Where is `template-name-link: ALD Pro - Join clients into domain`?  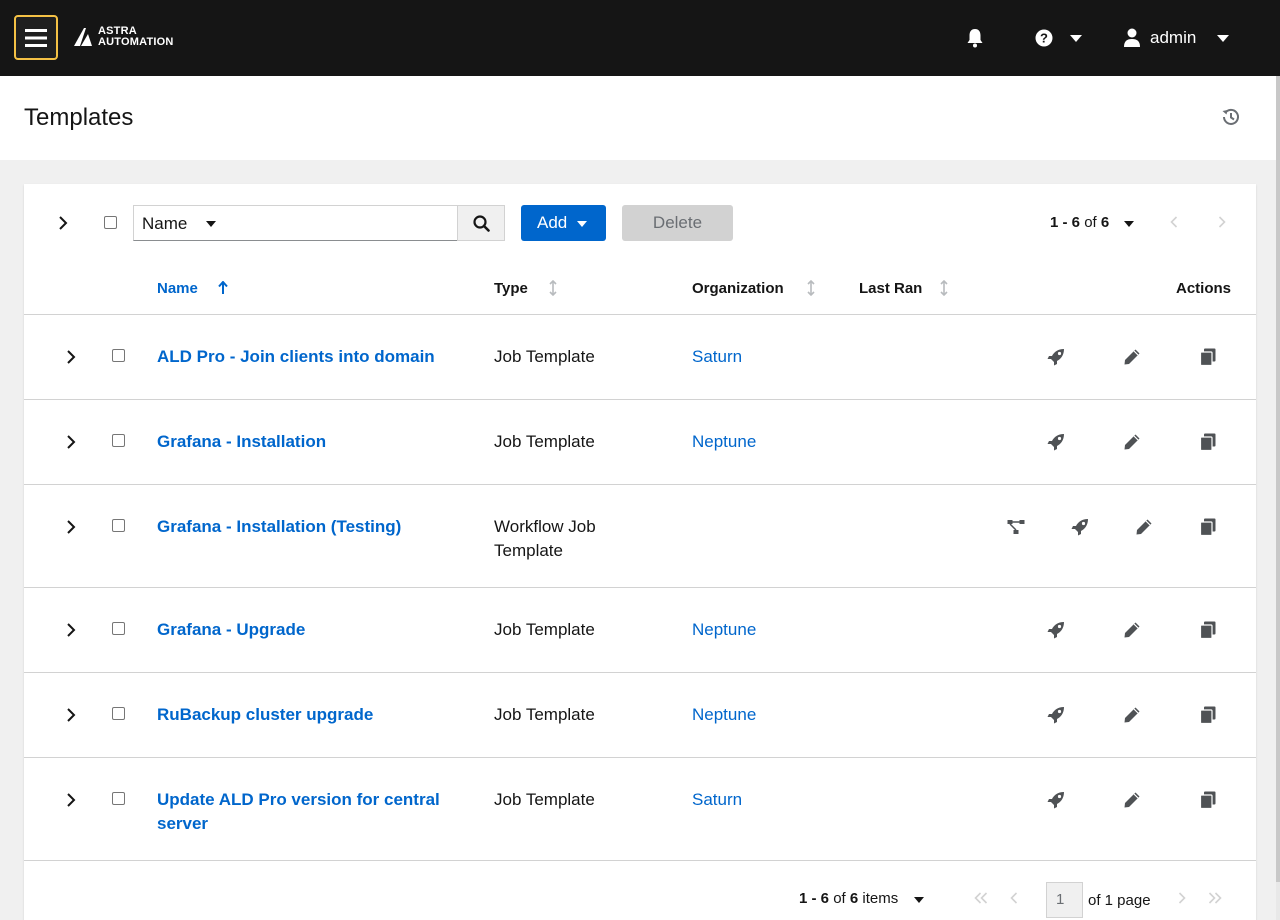 template-name-link: ALD Pro - Join clients into domain is located at coordinates (312, 357).